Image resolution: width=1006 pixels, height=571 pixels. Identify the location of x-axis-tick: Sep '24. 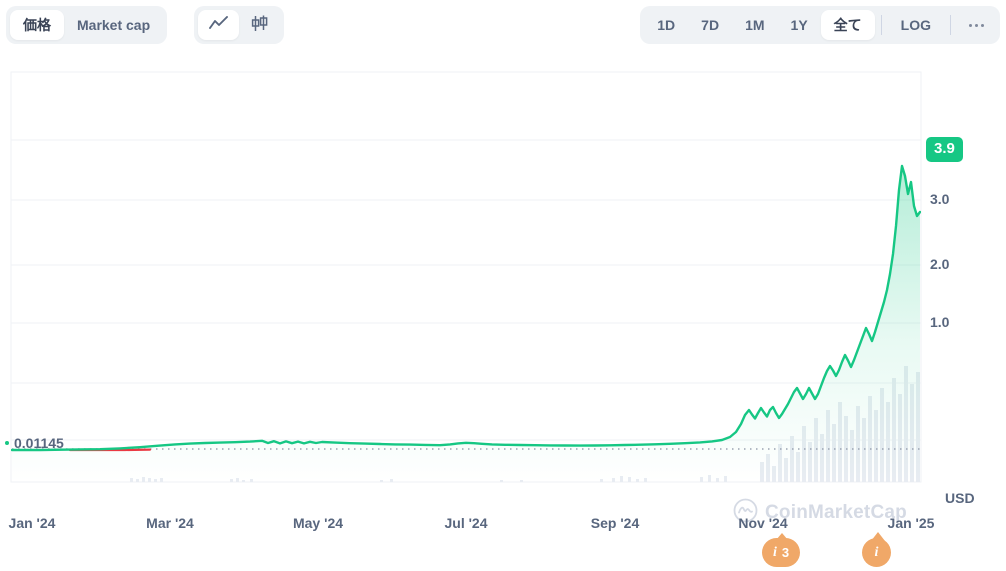
(615, 523).